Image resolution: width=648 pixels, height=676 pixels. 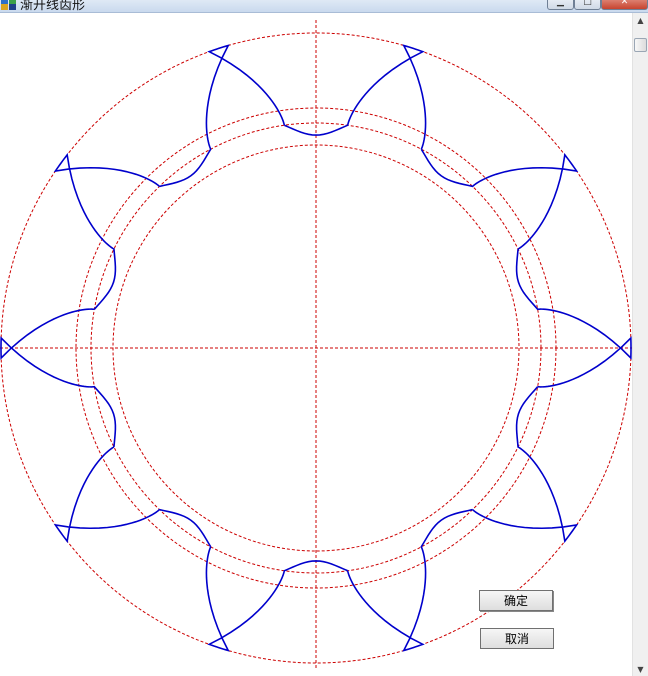 I want to click on maximize-button: □, so click(x=587, y=5).